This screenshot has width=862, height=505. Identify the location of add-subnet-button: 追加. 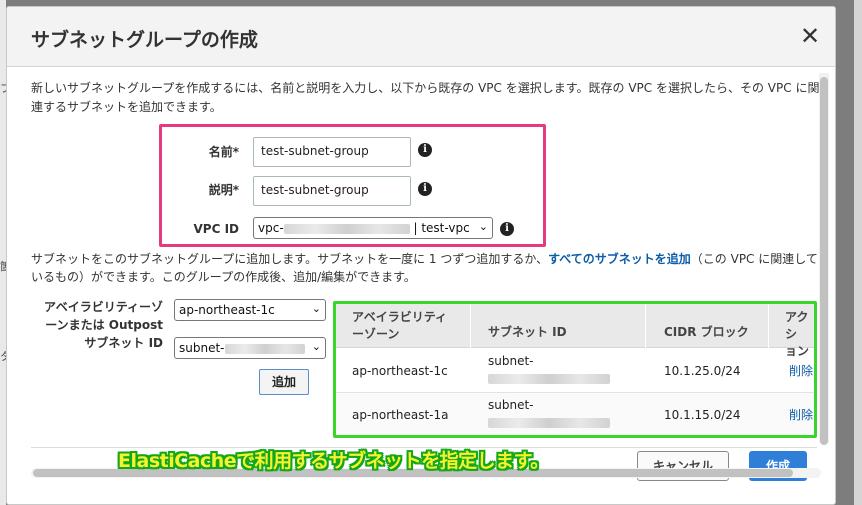
(284, 382).